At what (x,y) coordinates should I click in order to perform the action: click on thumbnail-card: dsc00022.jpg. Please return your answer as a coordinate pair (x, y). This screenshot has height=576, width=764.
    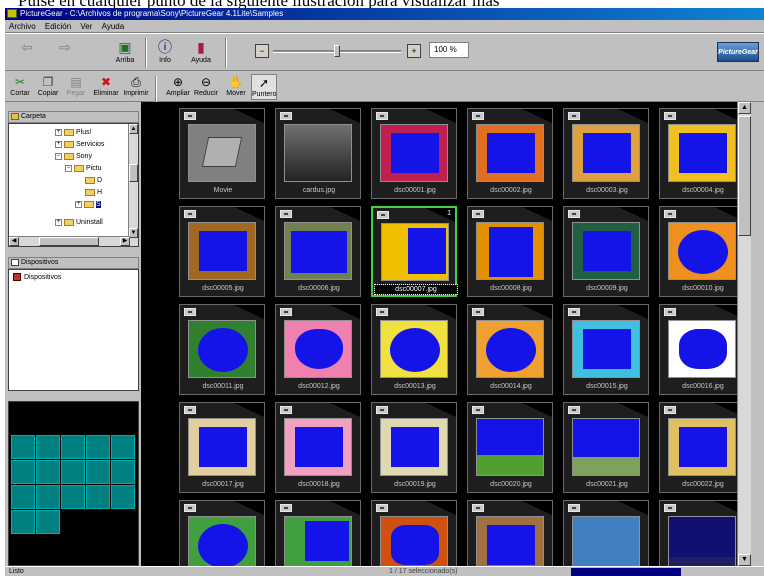
    Looking at the image, I should click on (698, 447).